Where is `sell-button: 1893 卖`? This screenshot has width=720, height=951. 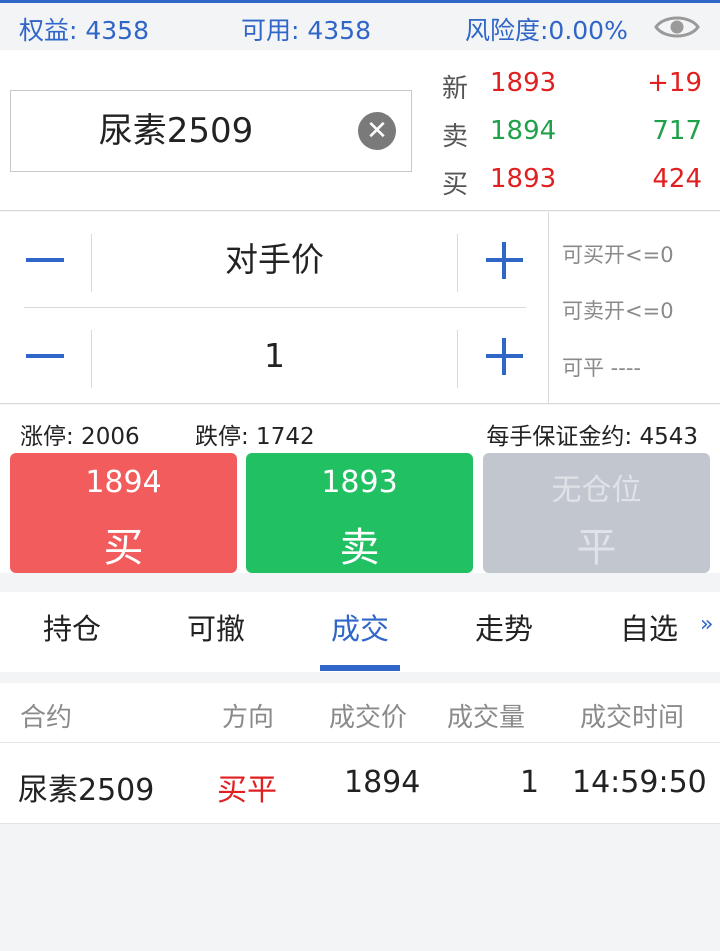
sell-button: 1893 卖 is located at coordinates (359, 513).